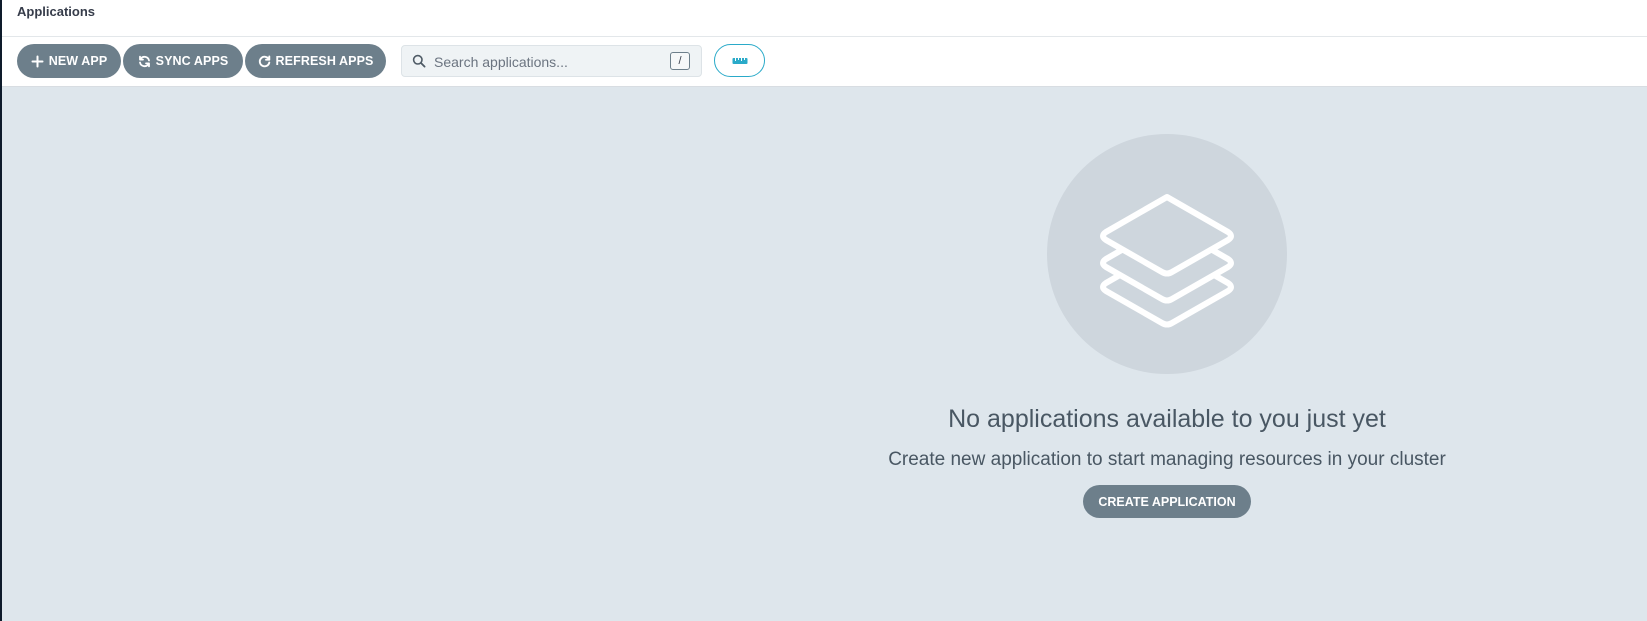  What do you see at coordinates (264, 61) in the screenshot?
I see `redo-icon` at bounding box center [264, 61].